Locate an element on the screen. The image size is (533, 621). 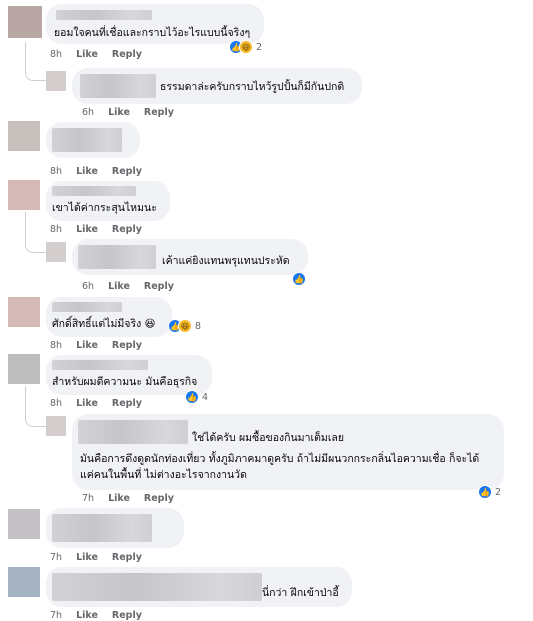
reaction-count: 8 is located at coordinates (198, 326).